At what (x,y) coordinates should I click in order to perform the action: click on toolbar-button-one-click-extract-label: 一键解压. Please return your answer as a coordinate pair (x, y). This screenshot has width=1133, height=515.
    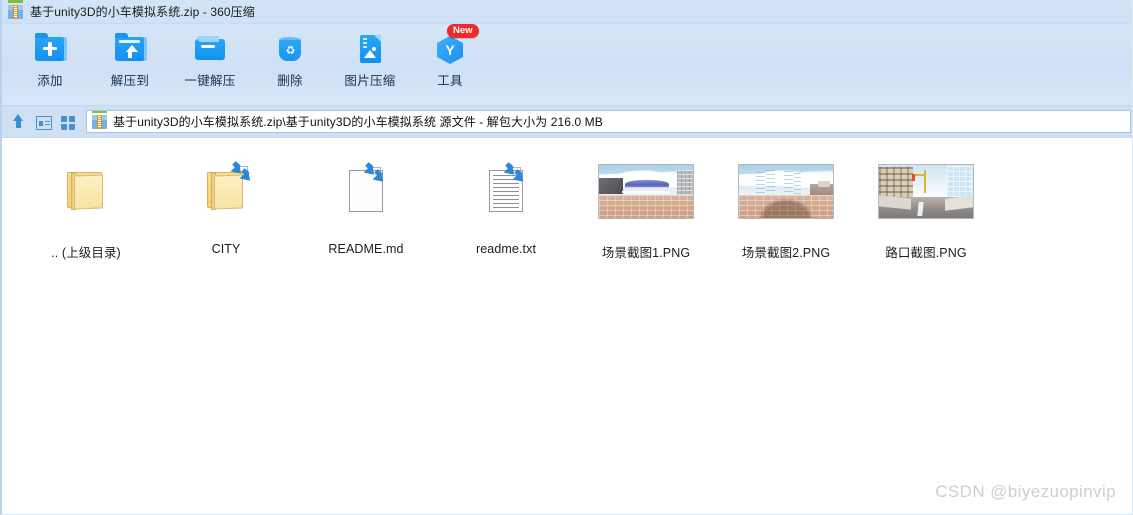
    Looking at the image, I should click on (210, 81).